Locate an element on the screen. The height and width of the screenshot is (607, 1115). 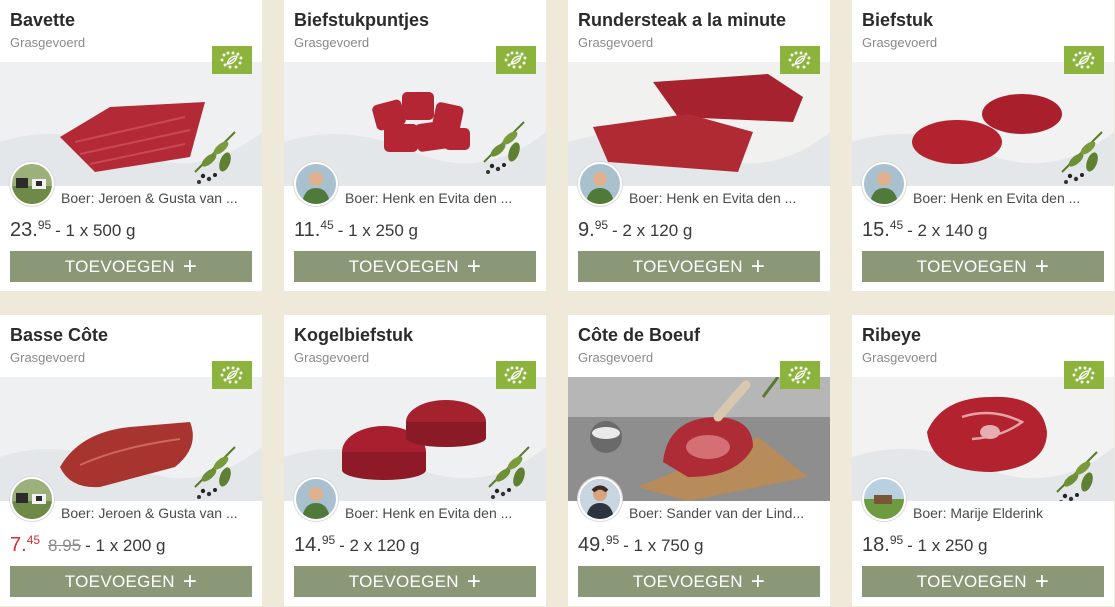
pasture-avatar is located at coordinates (884, 499).